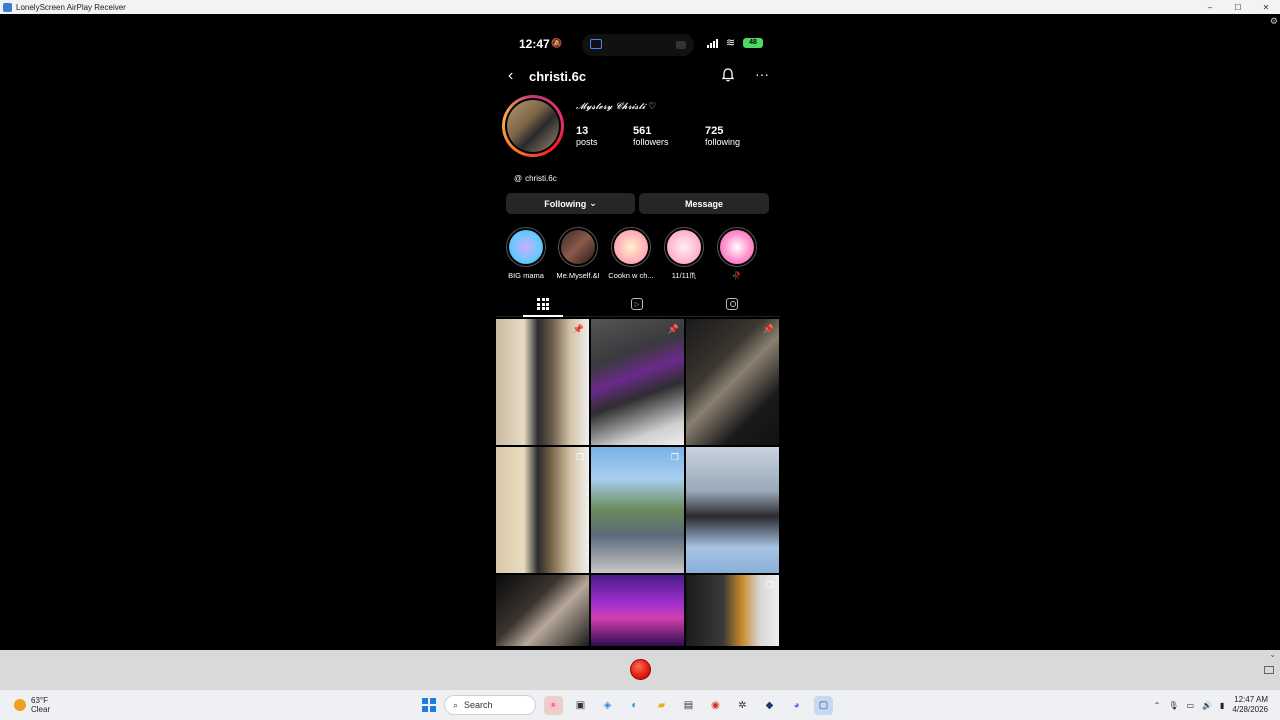 The width and height of the screenshot is (1280, 720). What do you see at coordinates (543, 304) in the screenshot?
I see `tab-posts-grid` at bounding box center [543, 304].